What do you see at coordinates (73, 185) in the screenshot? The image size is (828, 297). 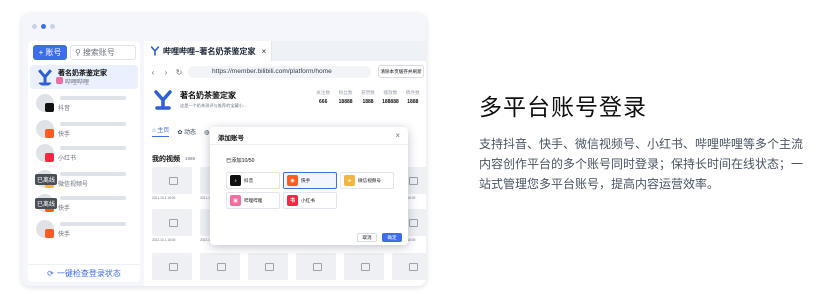 I see `account-platform: 微信视频号` at bounding box center [73, 185].